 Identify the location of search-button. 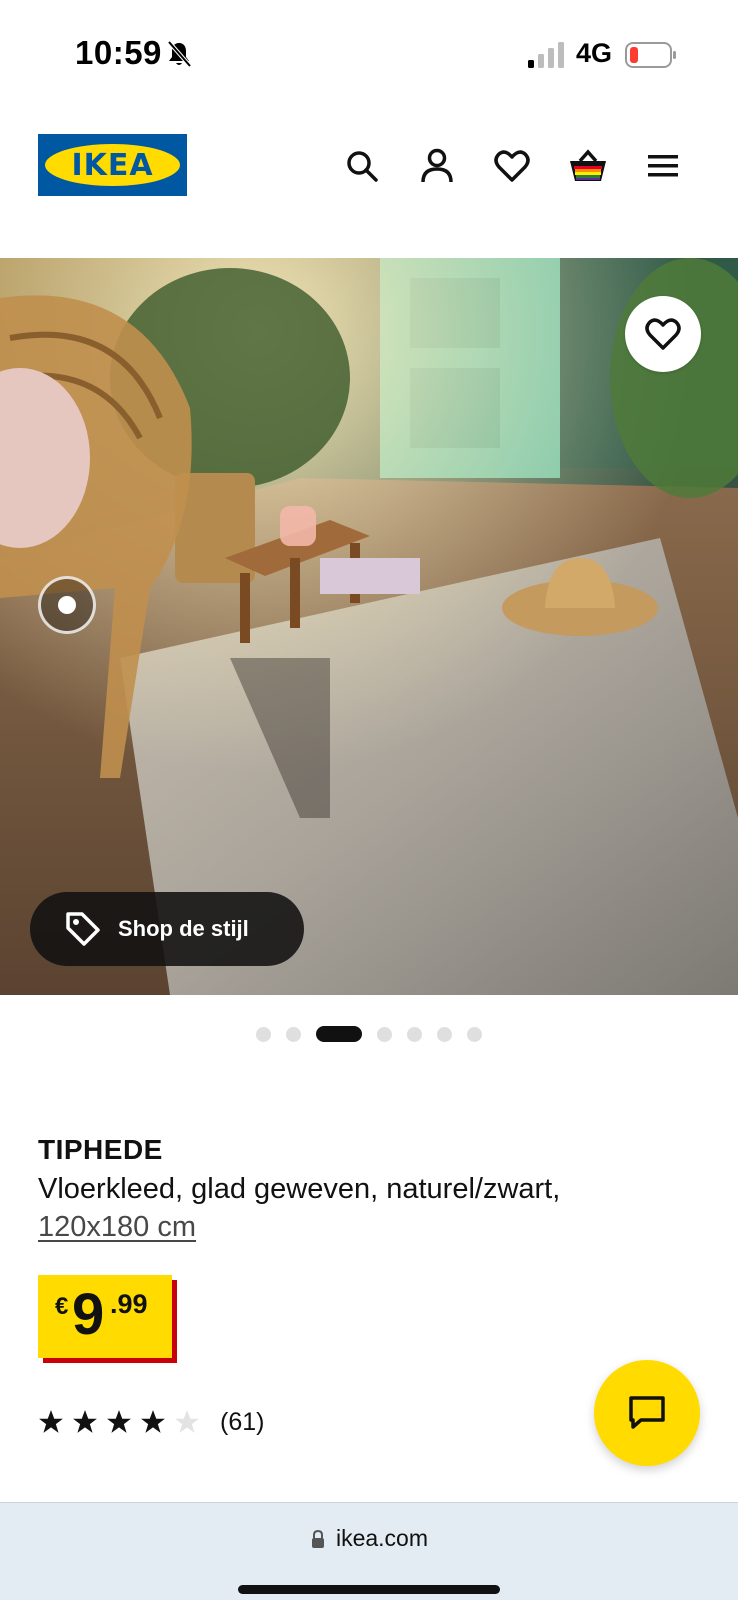
(362, 166).